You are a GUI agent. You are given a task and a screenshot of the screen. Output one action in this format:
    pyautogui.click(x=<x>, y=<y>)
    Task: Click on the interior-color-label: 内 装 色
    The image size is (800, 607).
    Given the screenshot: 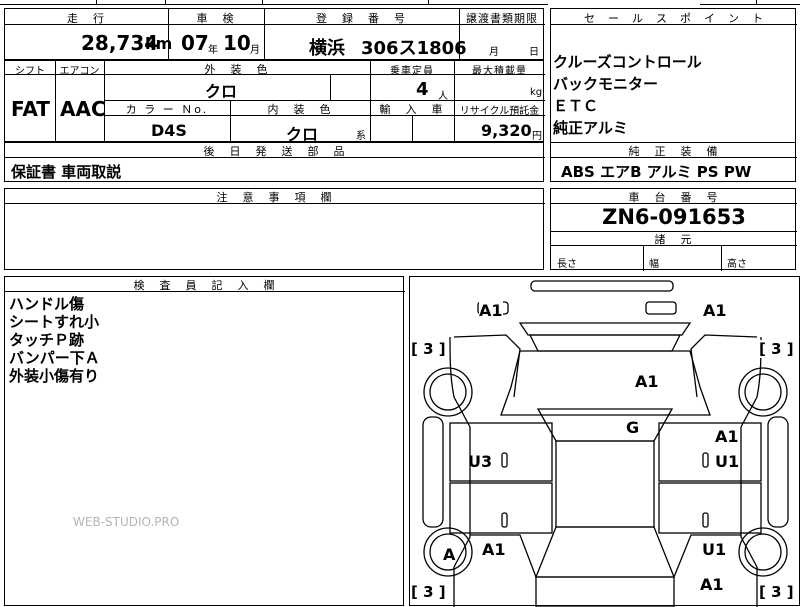 What is the action you would take?
    pyautogui.click(x=300, y=109)
    